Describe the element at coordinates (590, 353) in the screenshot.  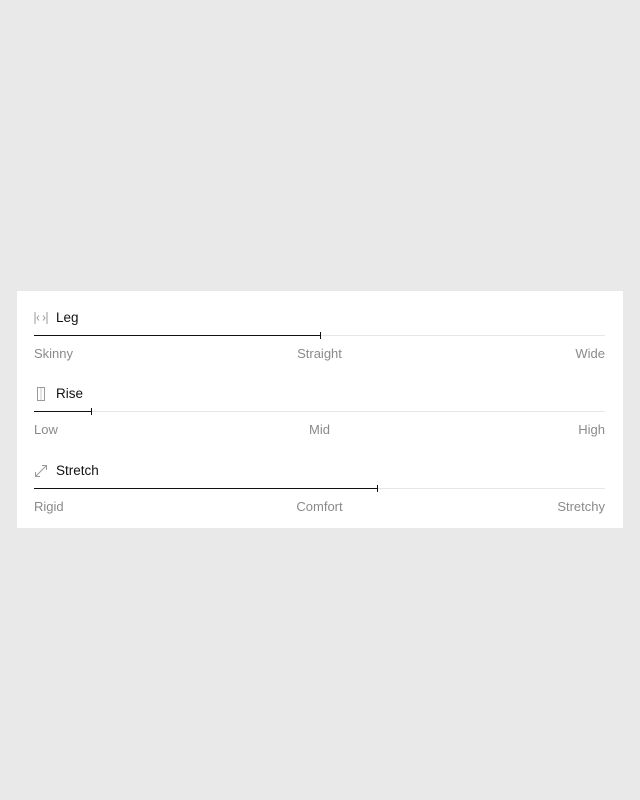
I see `scale-high-label: Wide` at that location.